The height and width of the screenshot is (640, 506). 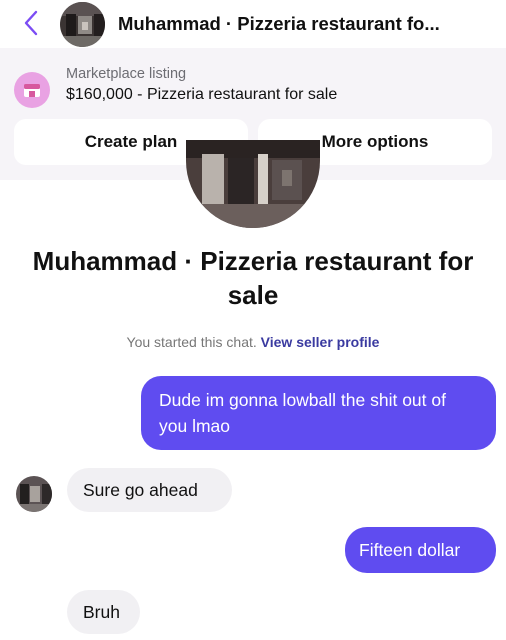 What do you see at coordinates (126, 74) in the screenshot?
I see `listing-label: Marketplace listing` at bounding box center [126, 74].